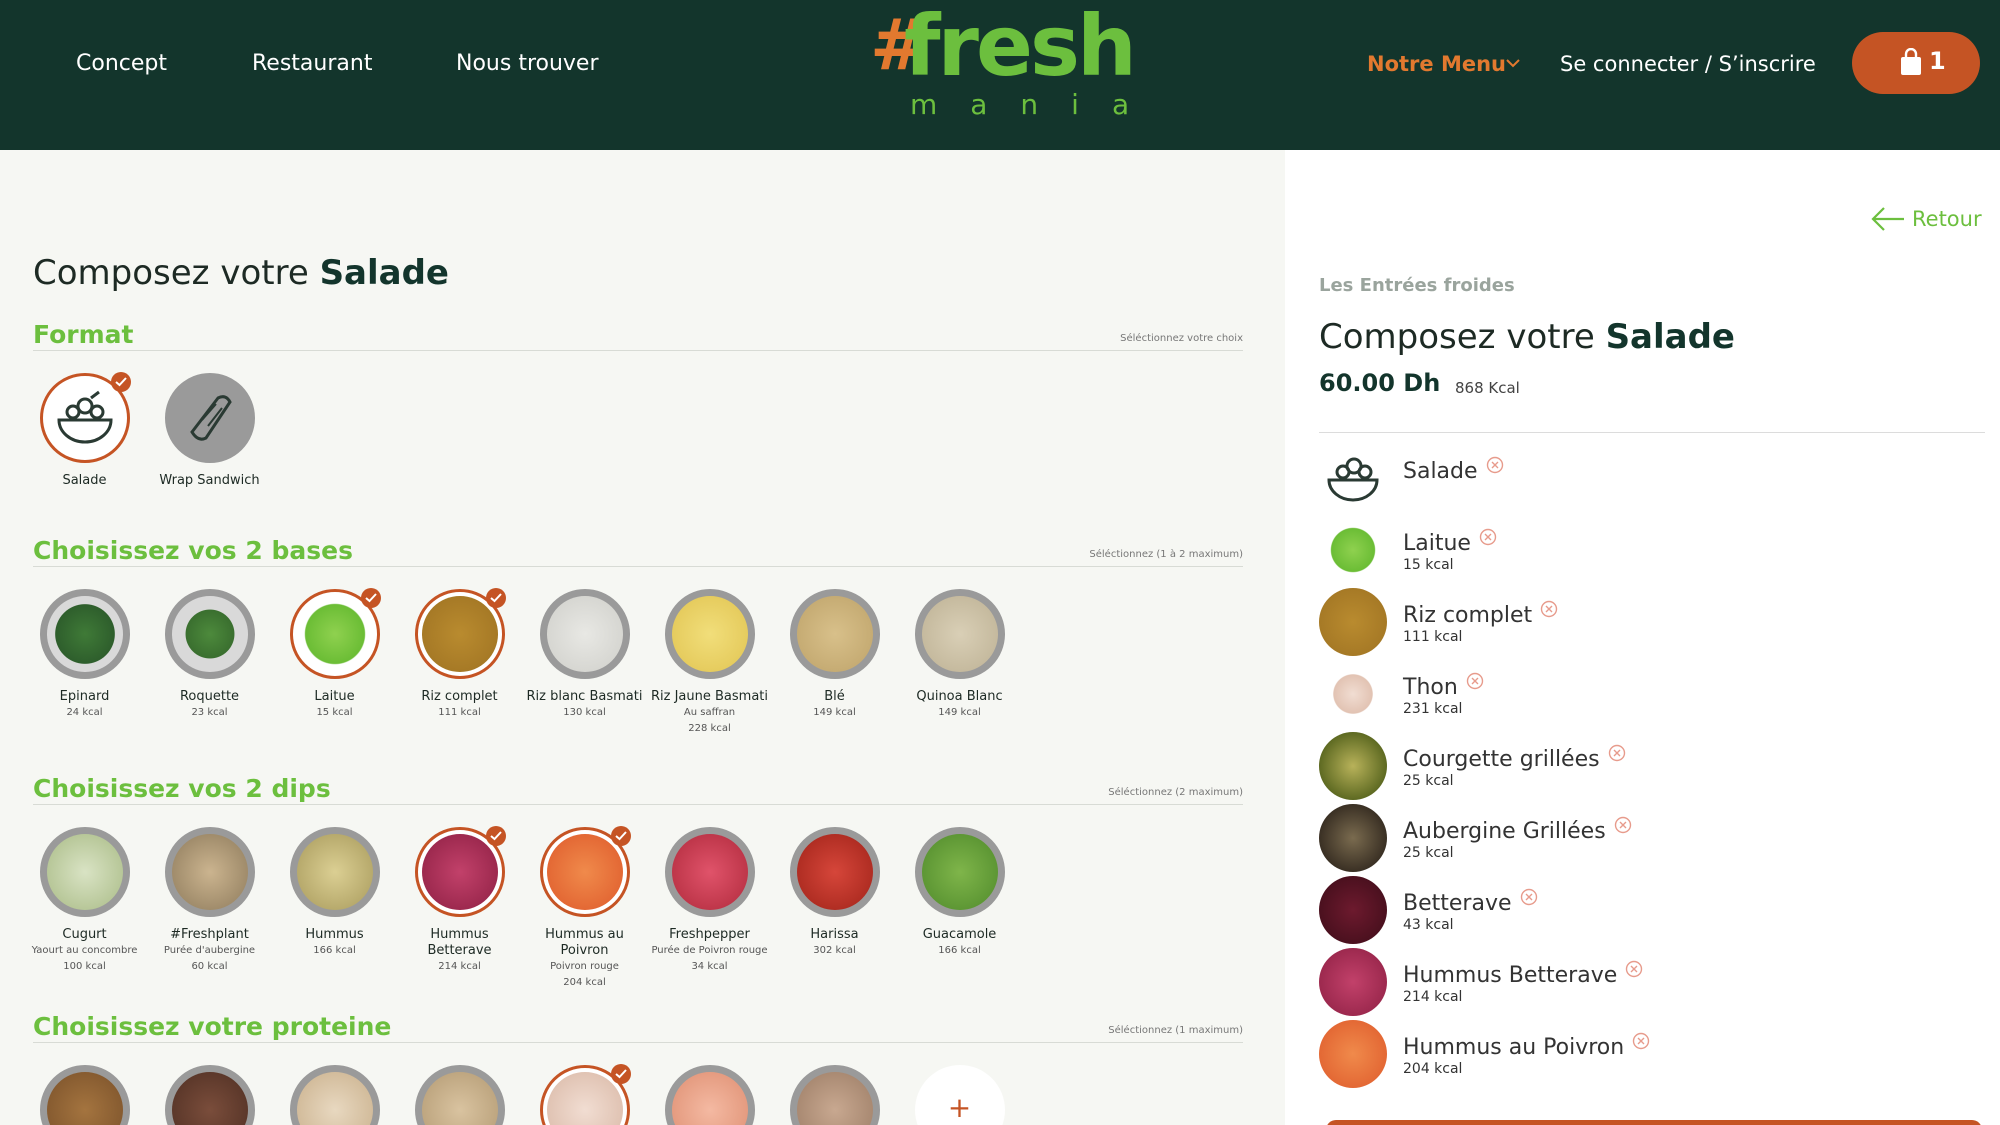 This screenshot has height=1125, width=2000. I want to click on dip-option-cugurt: Cugurt Yaourt au concombre 100 kcal, so click(84, 901).